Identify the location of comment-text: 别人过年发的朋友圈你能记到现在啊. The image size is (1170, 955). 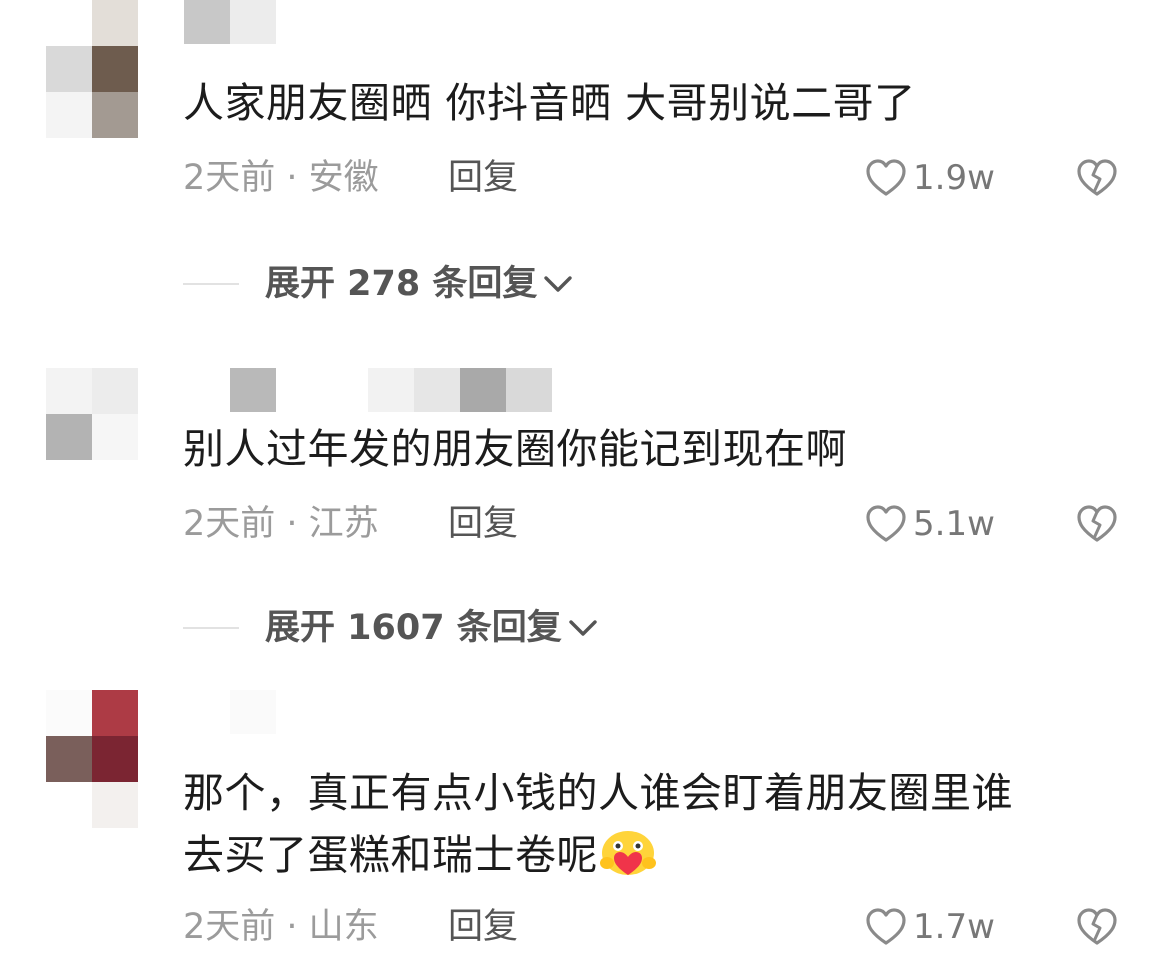
(515, 449).